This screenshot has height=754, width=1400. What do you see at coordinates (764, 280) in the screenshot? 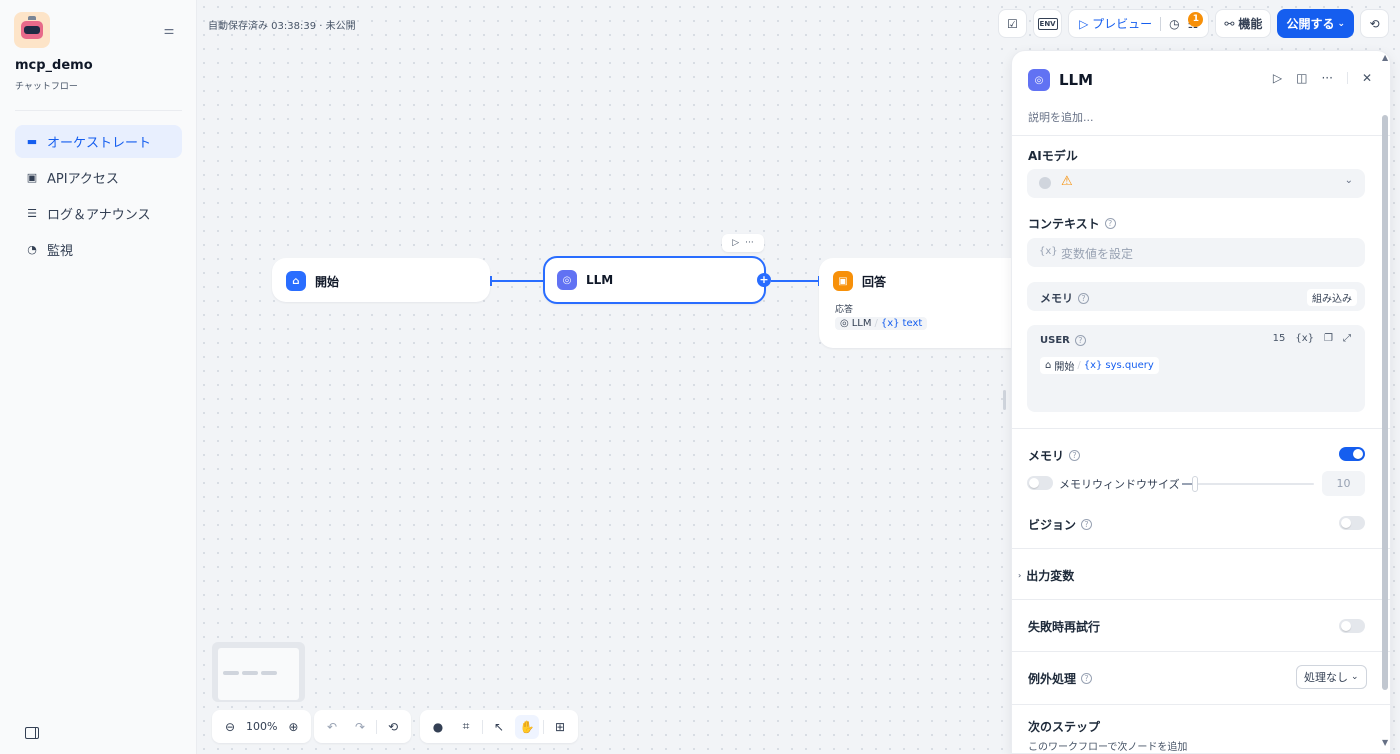
I see `add-node-plus-icon: +` at bounding box center [764, 280].